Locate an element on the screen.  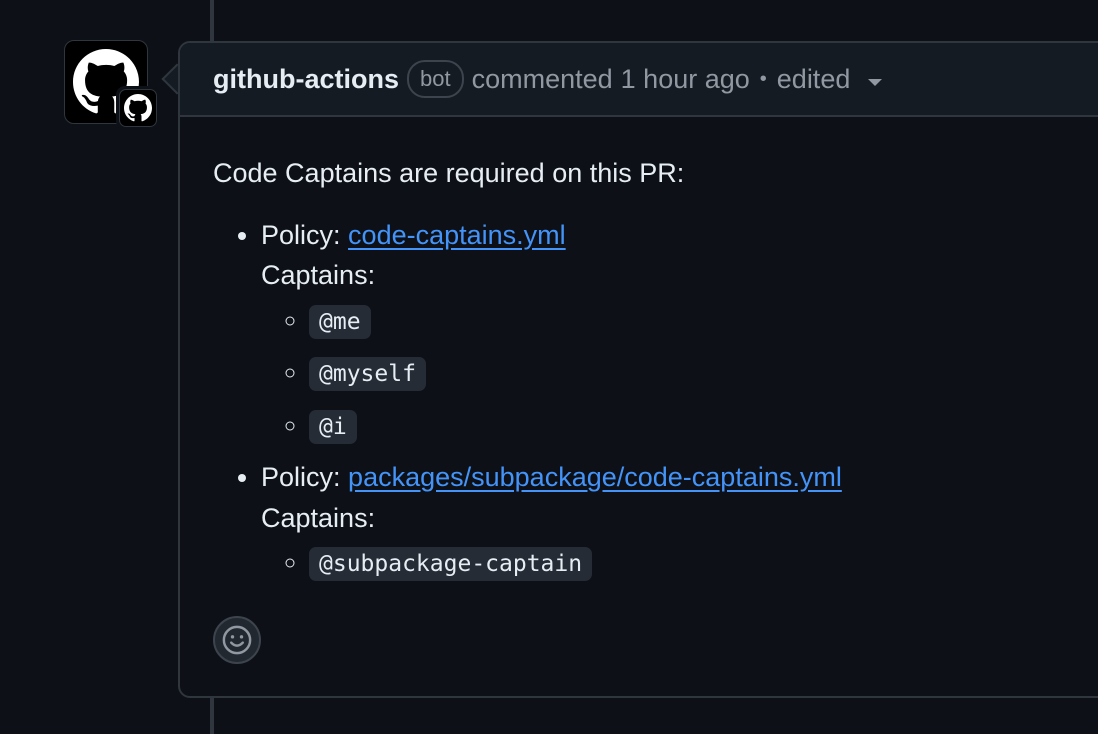
intro-text: Code Captains are required on this PR: is located at coordinates (449, 173).